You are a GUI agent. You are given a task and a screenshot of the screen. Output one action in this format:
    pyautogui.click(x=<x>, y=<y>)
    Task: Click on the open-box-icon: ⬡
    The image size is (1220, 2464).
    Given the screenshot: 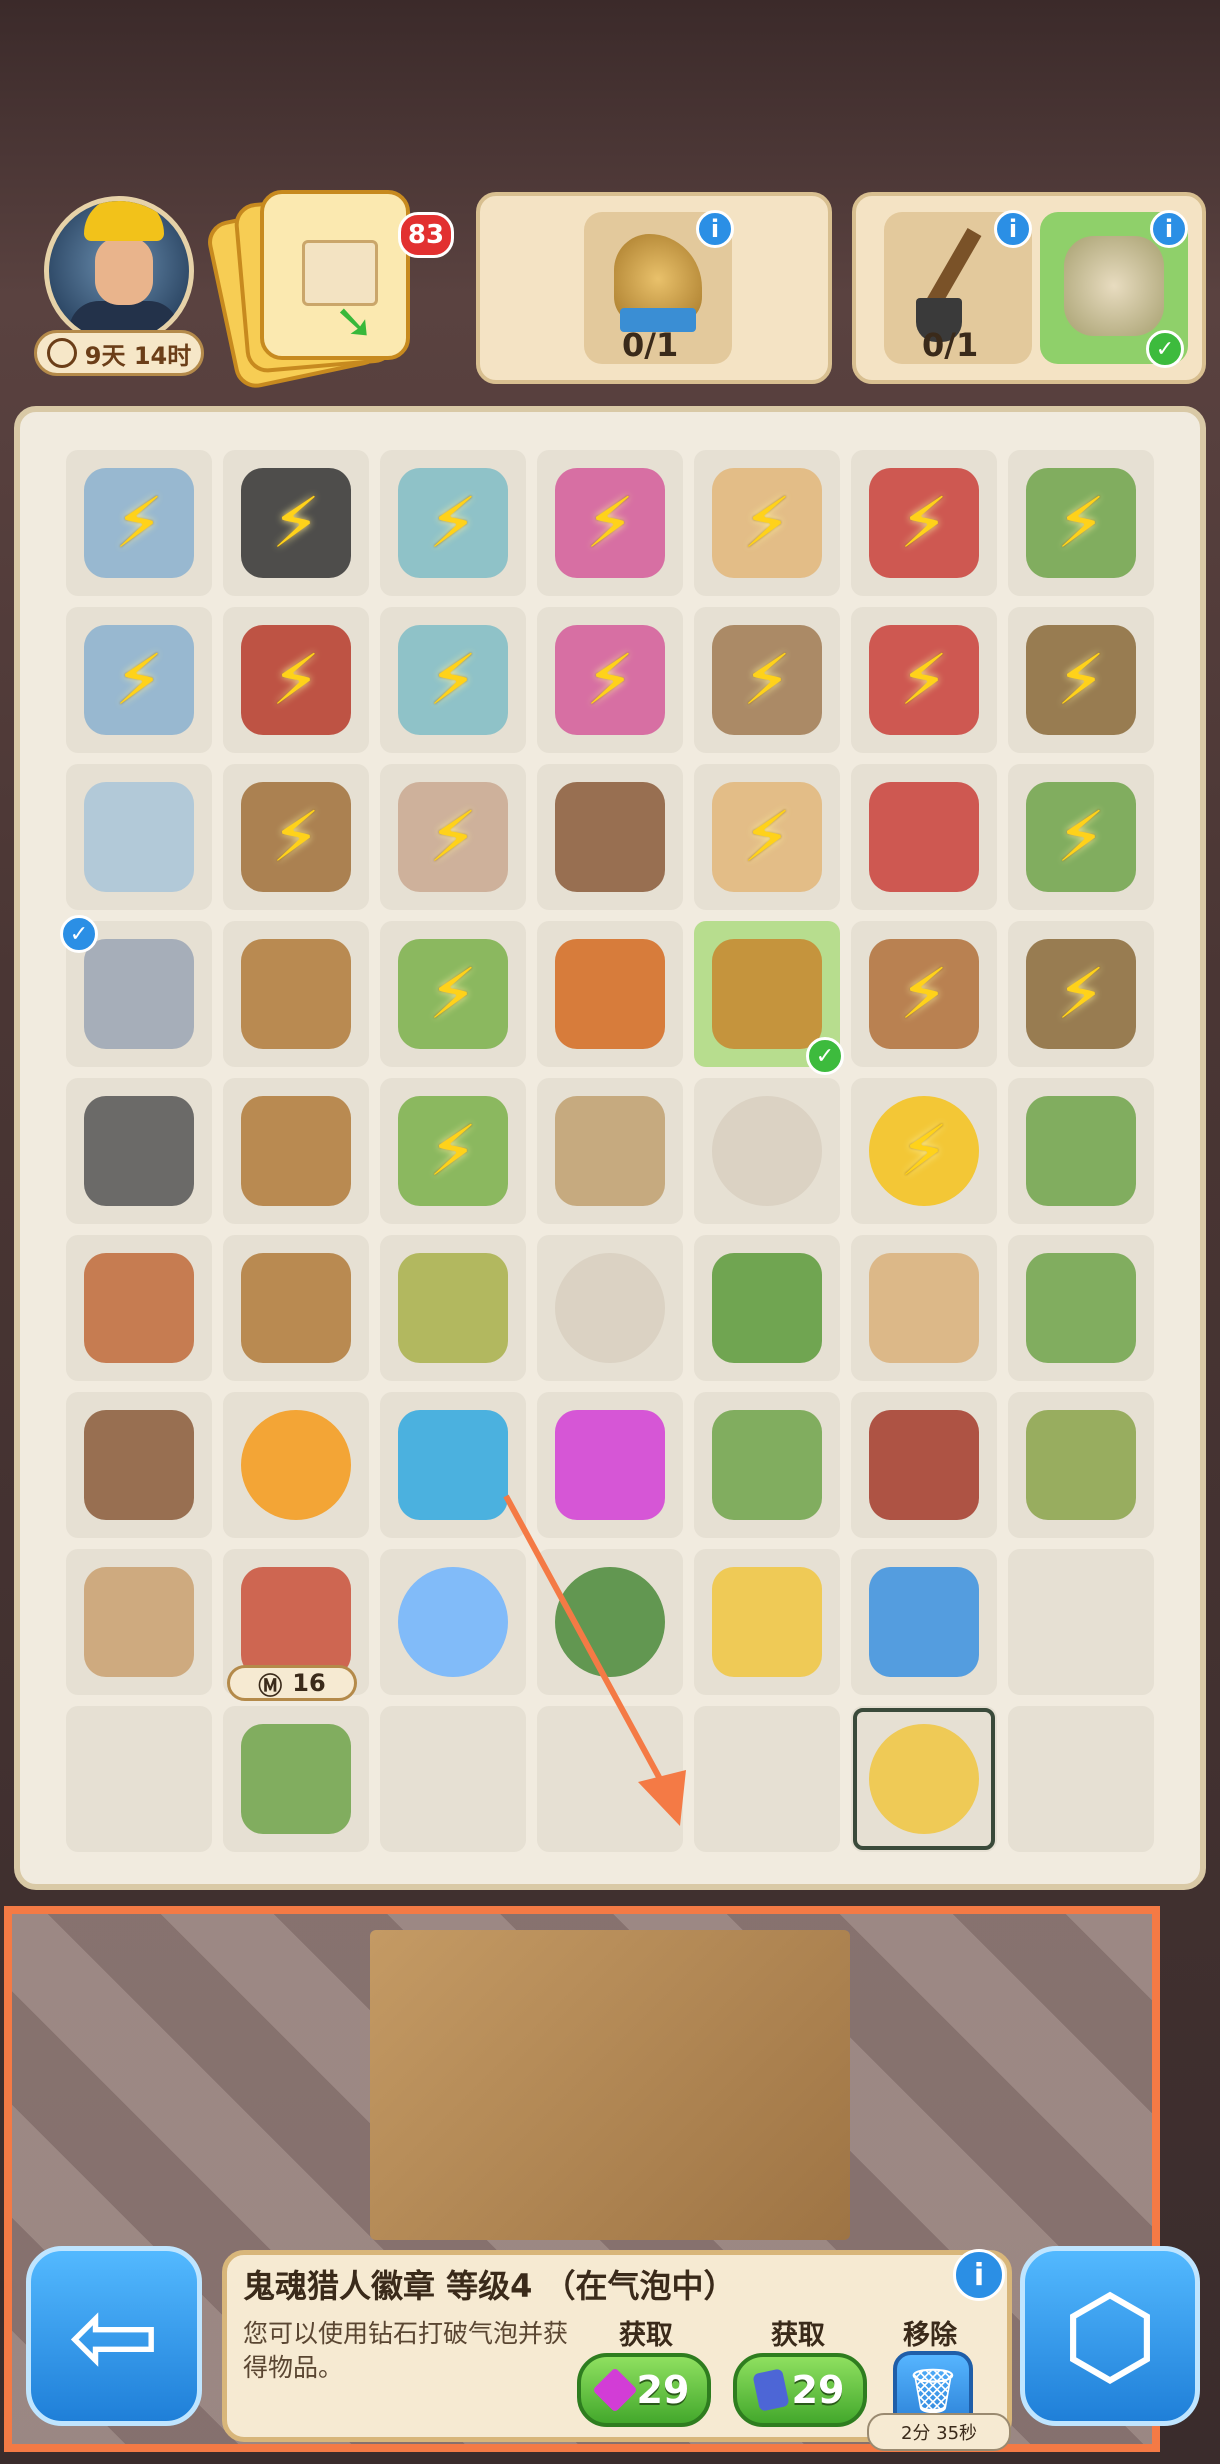 What is the action you would take?
    pyautogui.click(x=1110, y=2336)
    